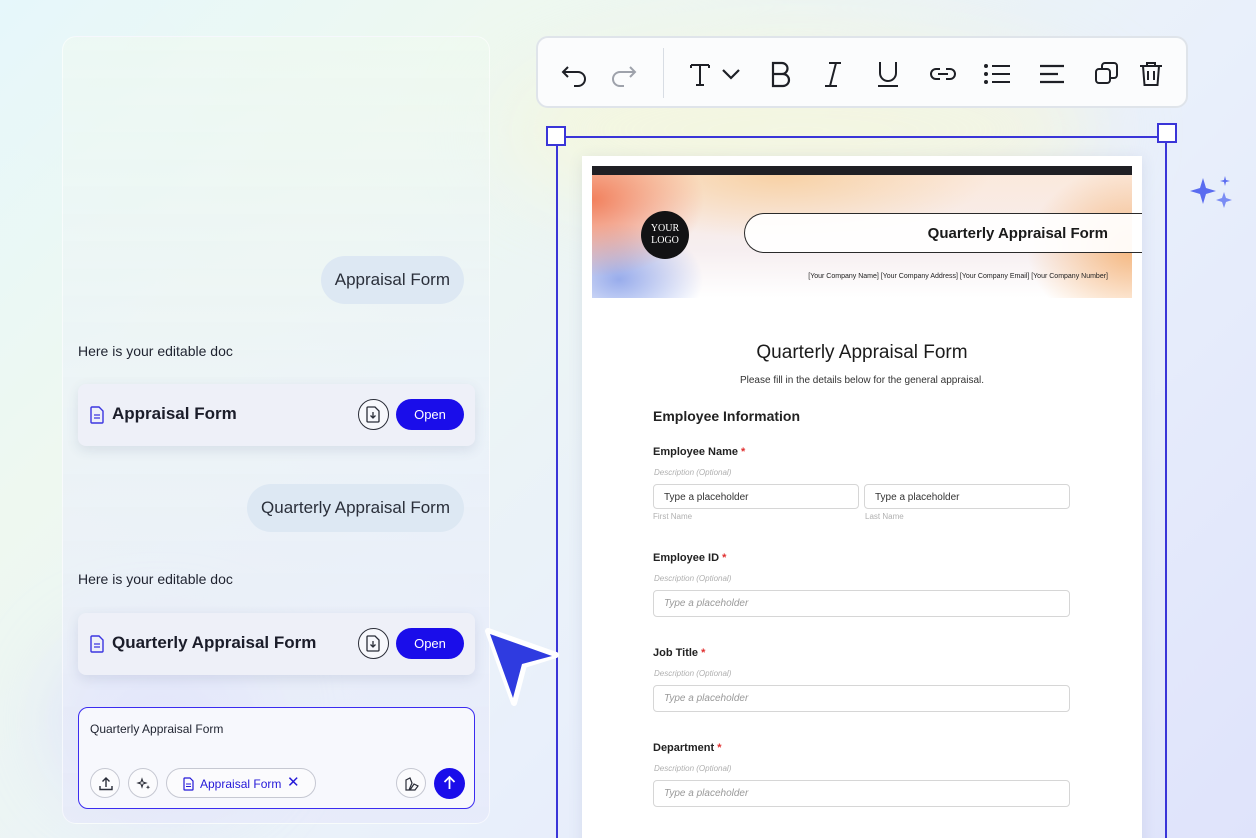  I want to click on arrow-up-icon, so click(449, 782).